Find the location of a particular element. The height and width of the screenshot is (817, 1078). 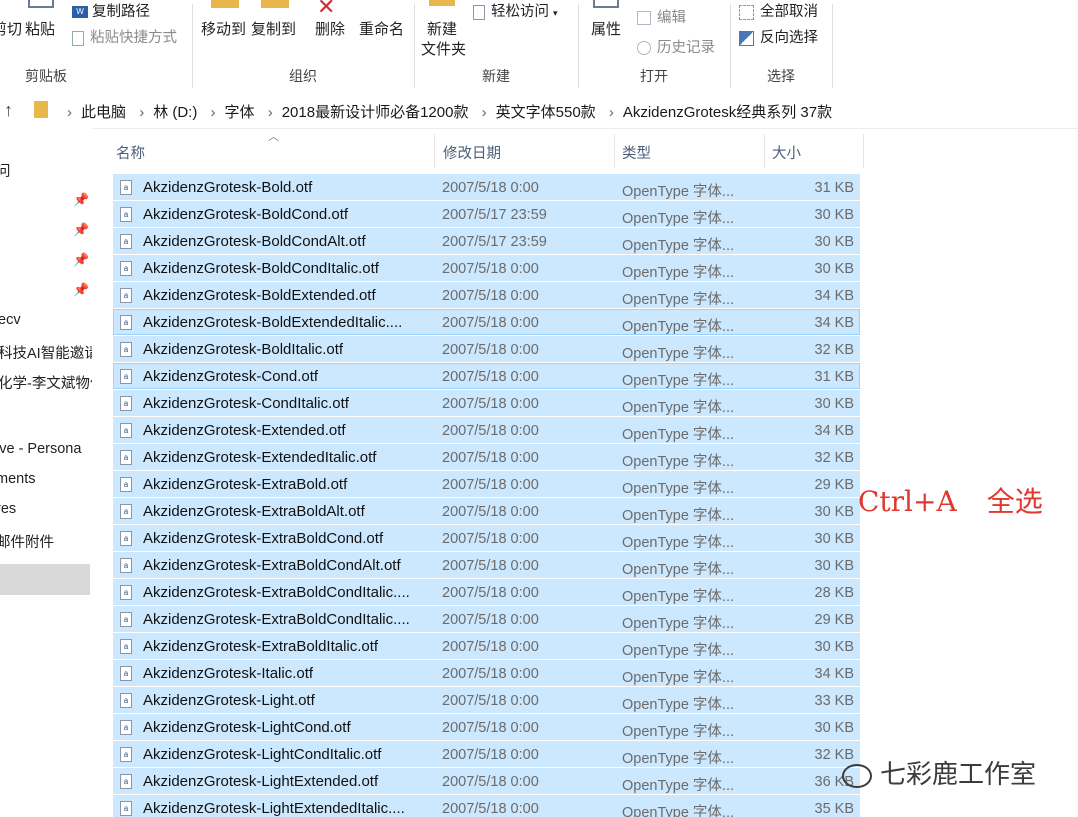

edit-button: 编辑 is located at coordinates (661, 16).